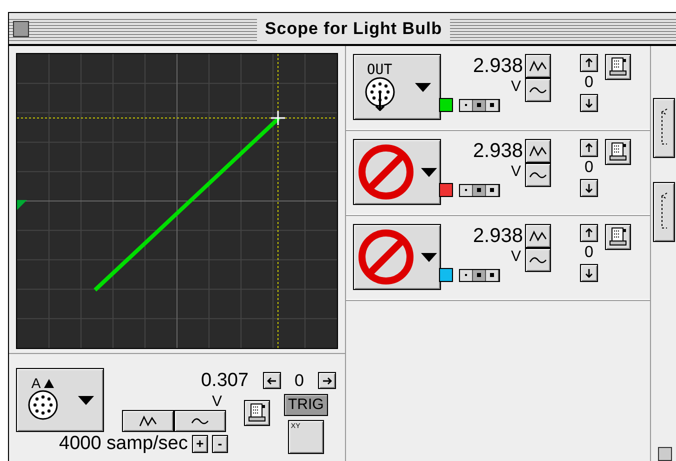 Image resolution: width=676 pixels, height=461 pixels. What do you see at coordinates (217, 402) in the screenshot?
I see `timebase-unit: V` at bounding box center [217, 402].